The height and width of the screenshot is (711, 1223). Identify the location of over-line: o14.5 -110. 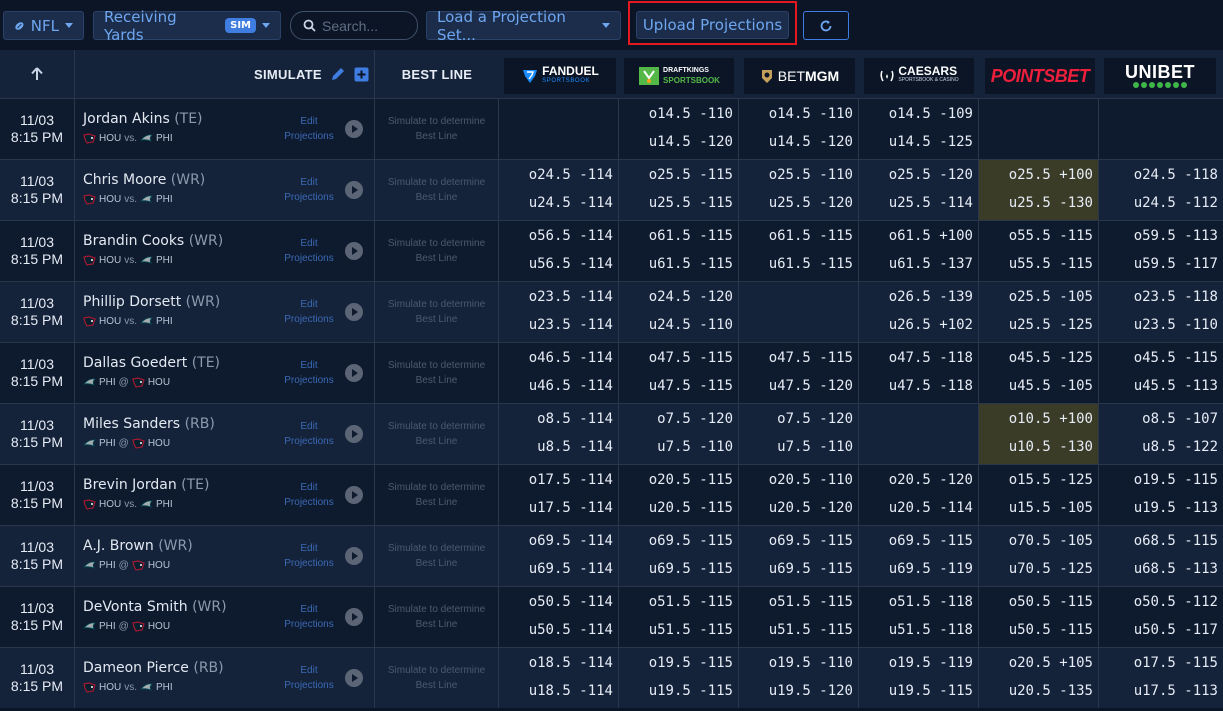
(691, 114).